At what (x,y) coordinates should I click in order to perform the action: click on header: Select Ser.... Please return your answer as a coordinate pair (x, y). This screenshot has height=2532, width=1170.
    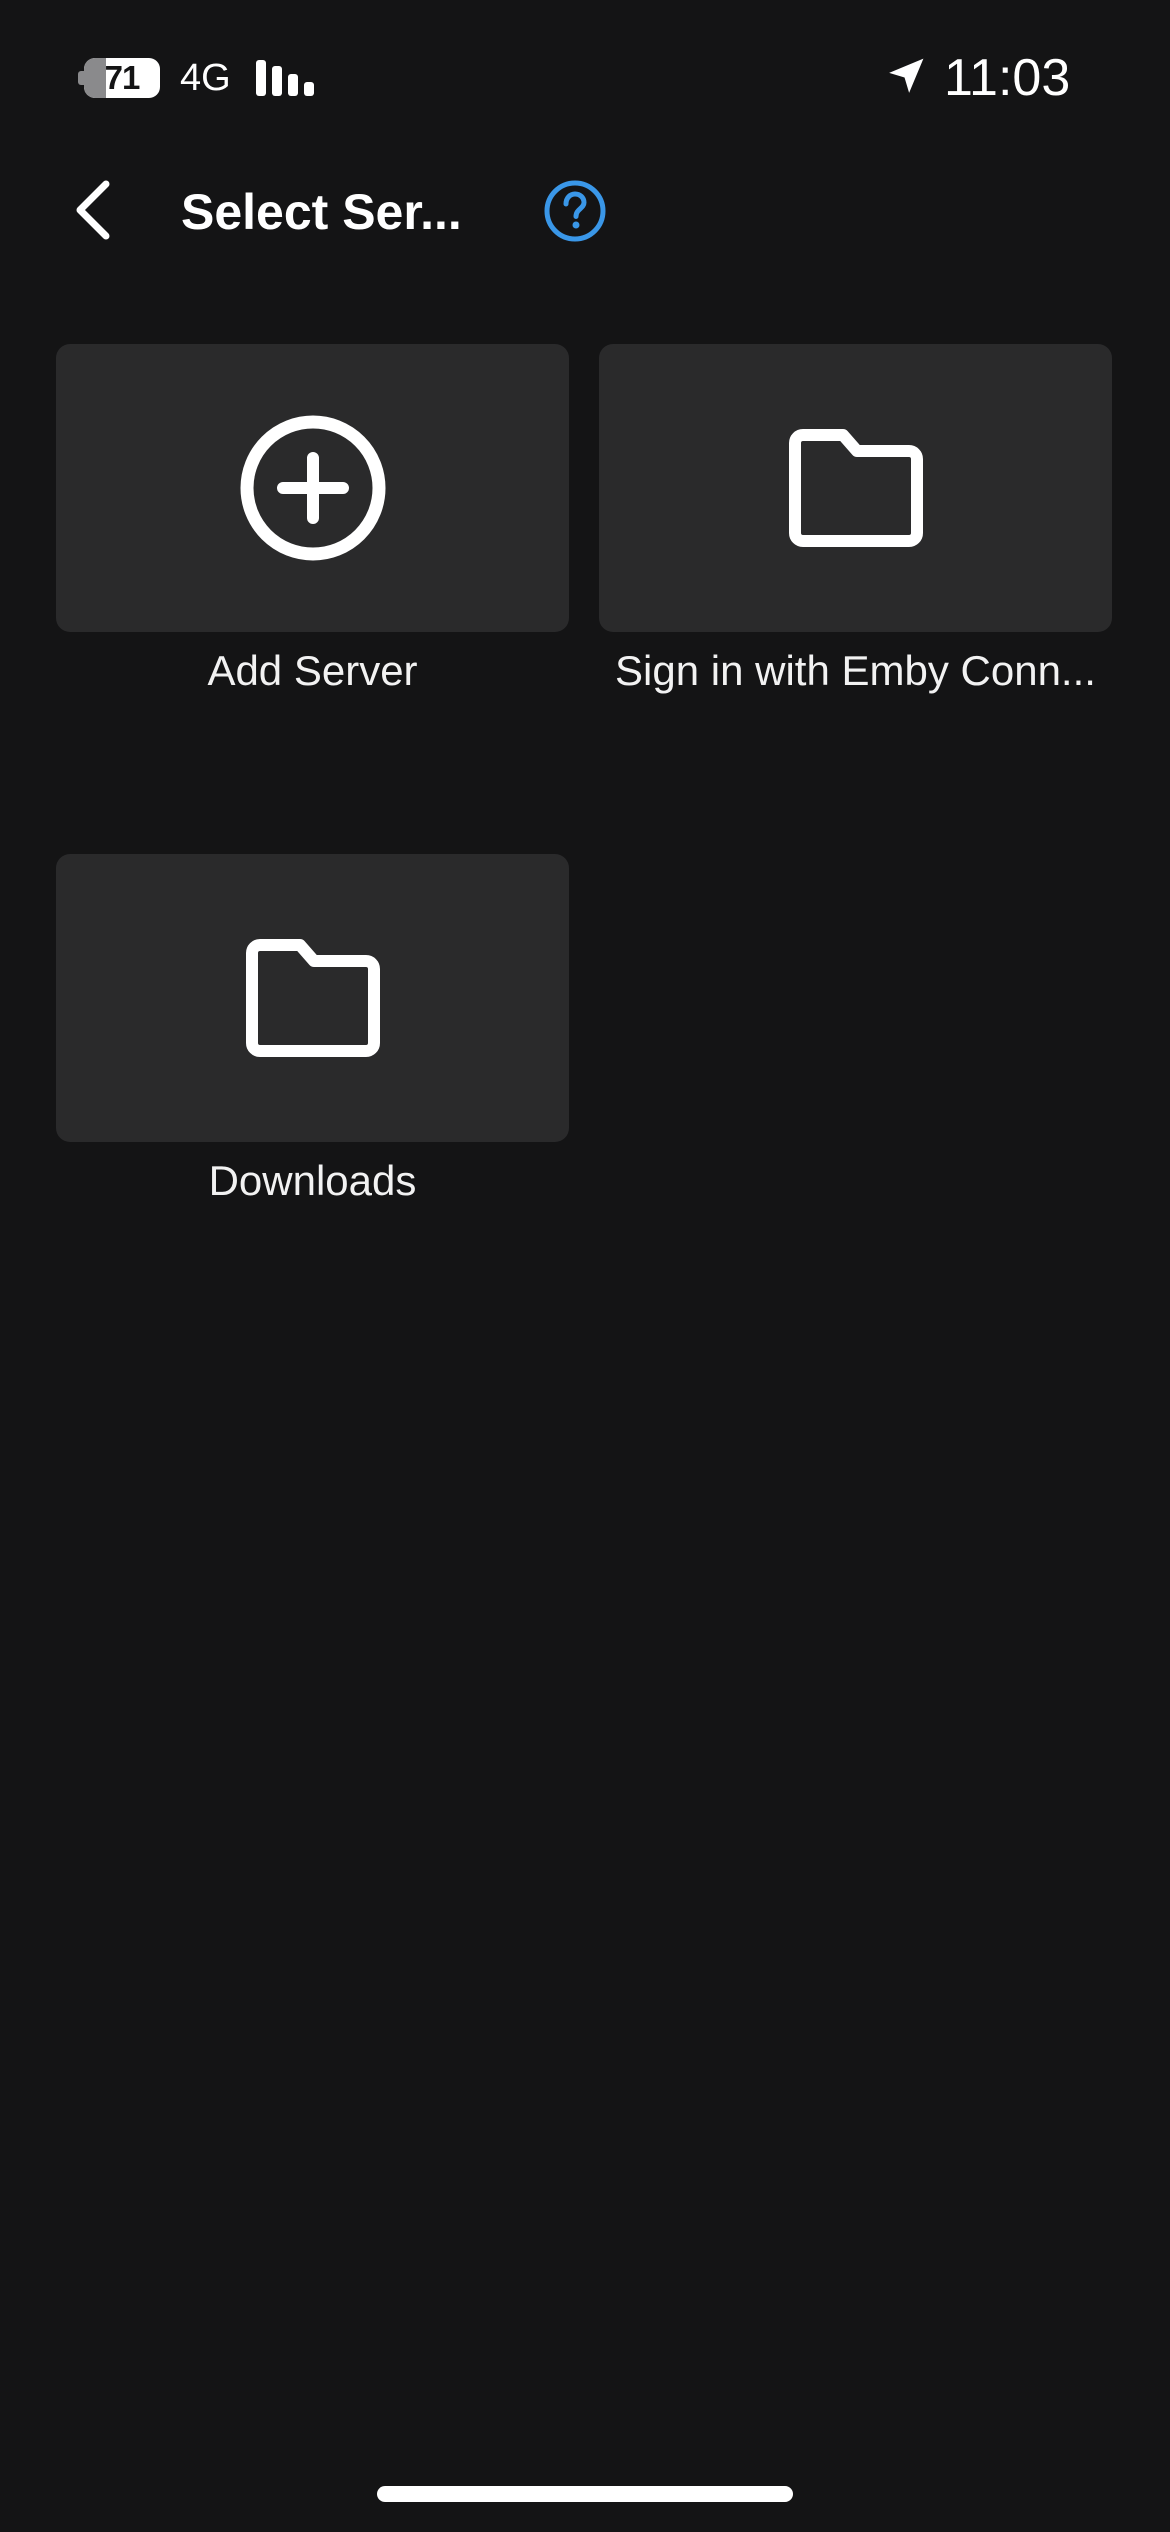
    Looking at the image, I should click on (585, 210).